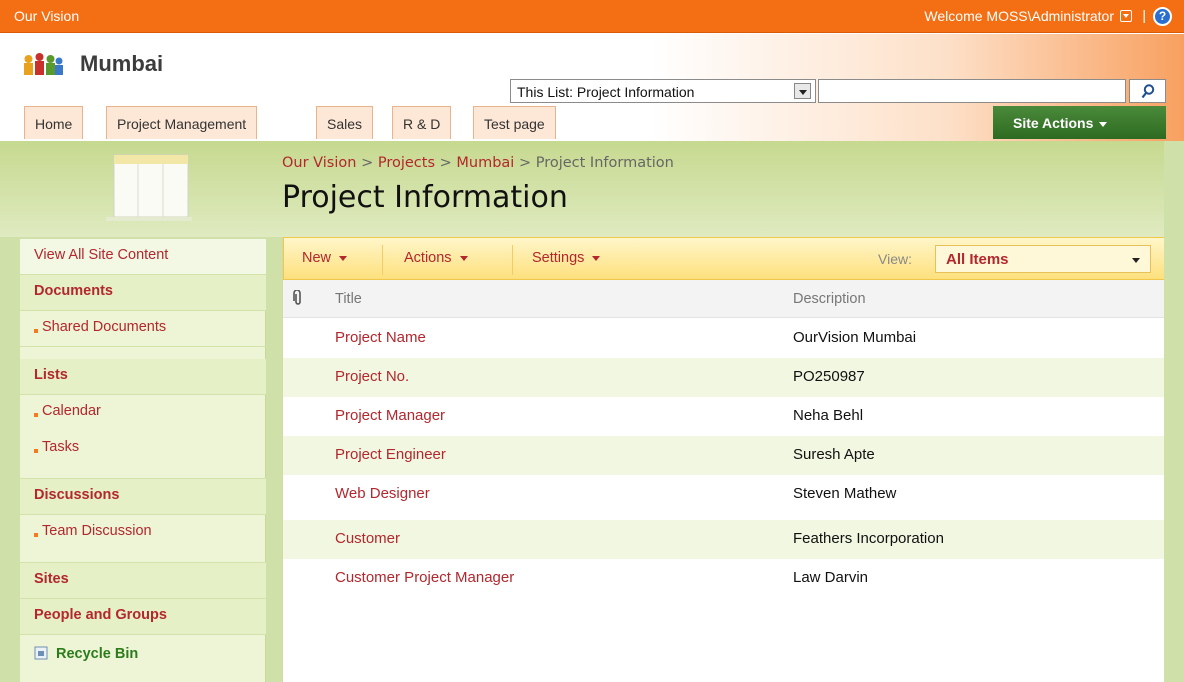 The width and height of the screenshot is (1184, 682). What do you see at coordinates (121, 64) in the screenshot?
I see `site-title: Mumbai` at bounding box center [121, 64].